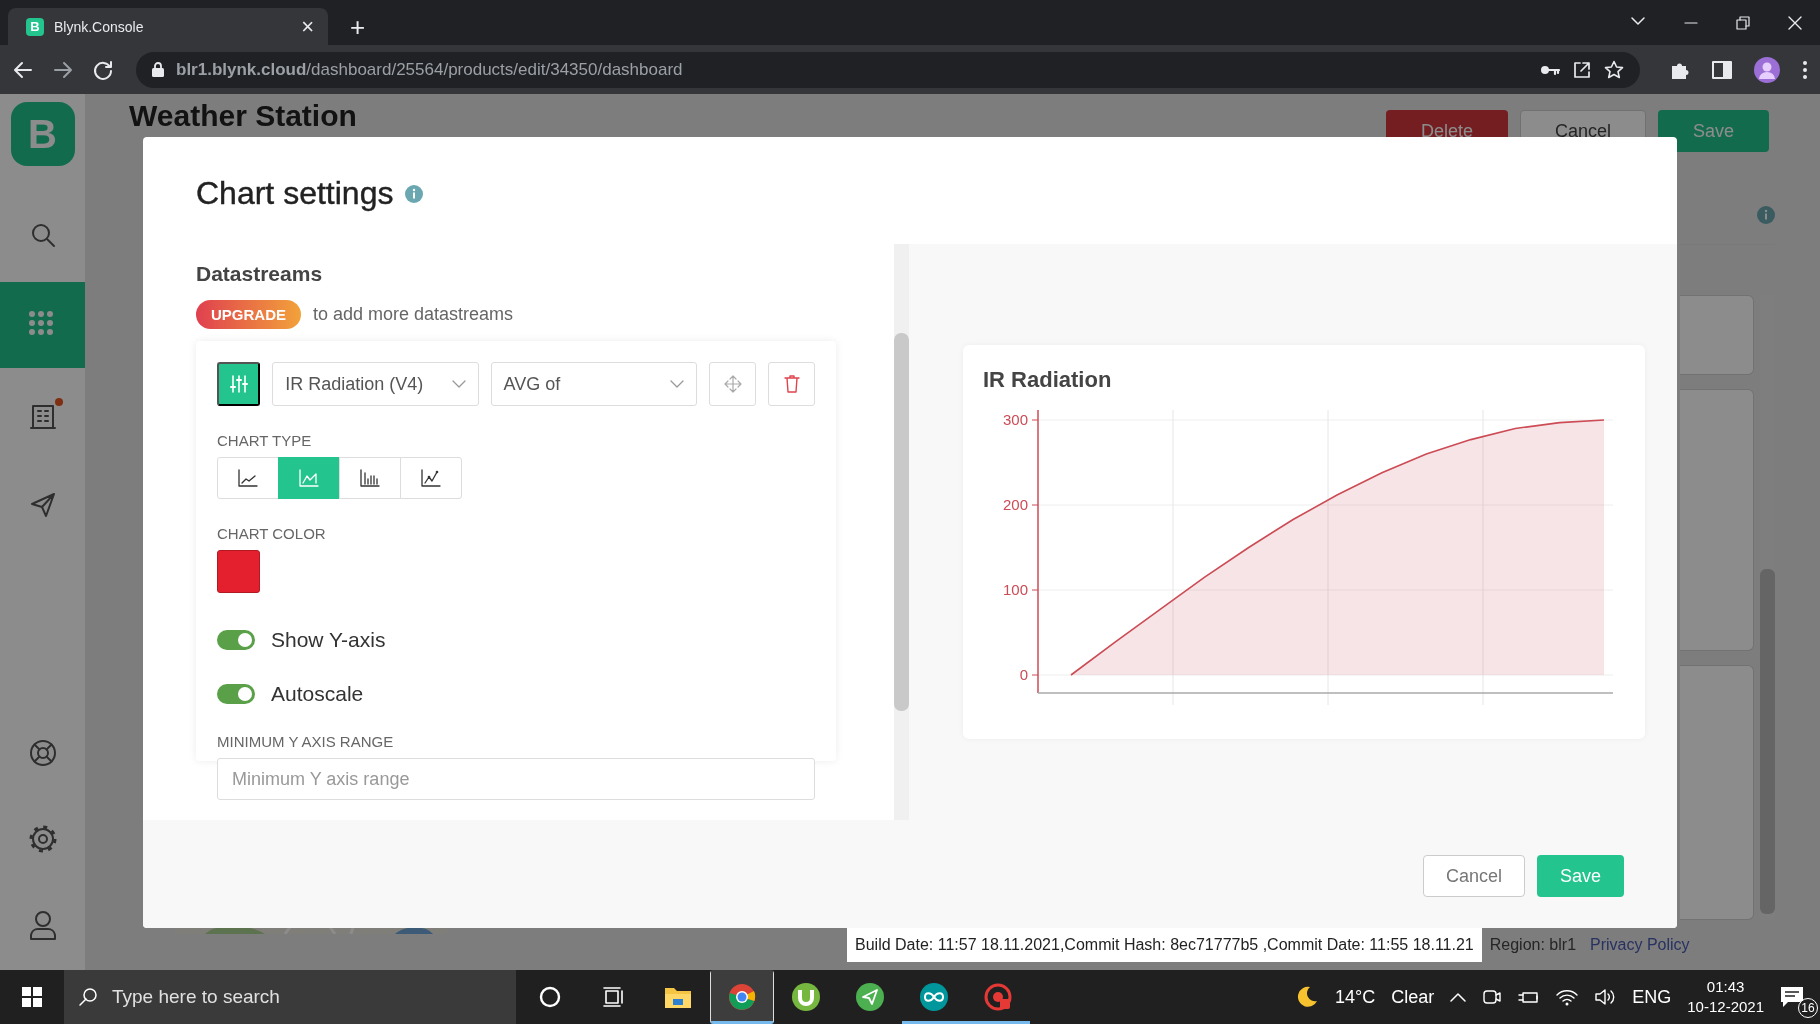  Describe the element at coordinates (1605, 997) in the screenshot. I see `speaker-icon` at that location.